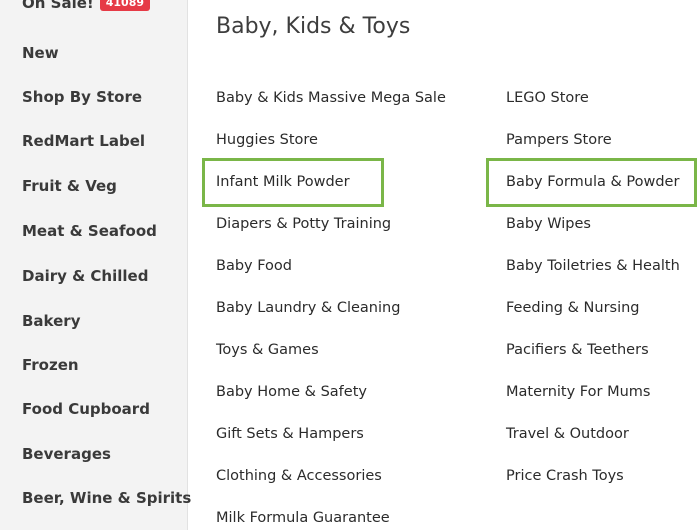  Describe the element at coordinates (303, 518) in the screenshot. I see `category-link-milk-formula-guarantee: Milk Formula Guarantee` at that location.